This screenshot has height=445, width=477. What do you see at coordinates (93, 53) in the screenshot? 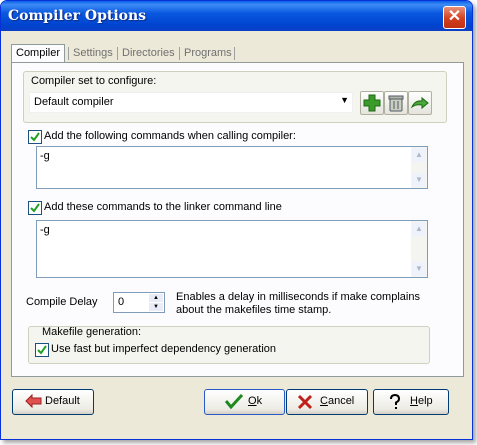
I see `tab-settings: Settings` at bounding box center [93, 53].